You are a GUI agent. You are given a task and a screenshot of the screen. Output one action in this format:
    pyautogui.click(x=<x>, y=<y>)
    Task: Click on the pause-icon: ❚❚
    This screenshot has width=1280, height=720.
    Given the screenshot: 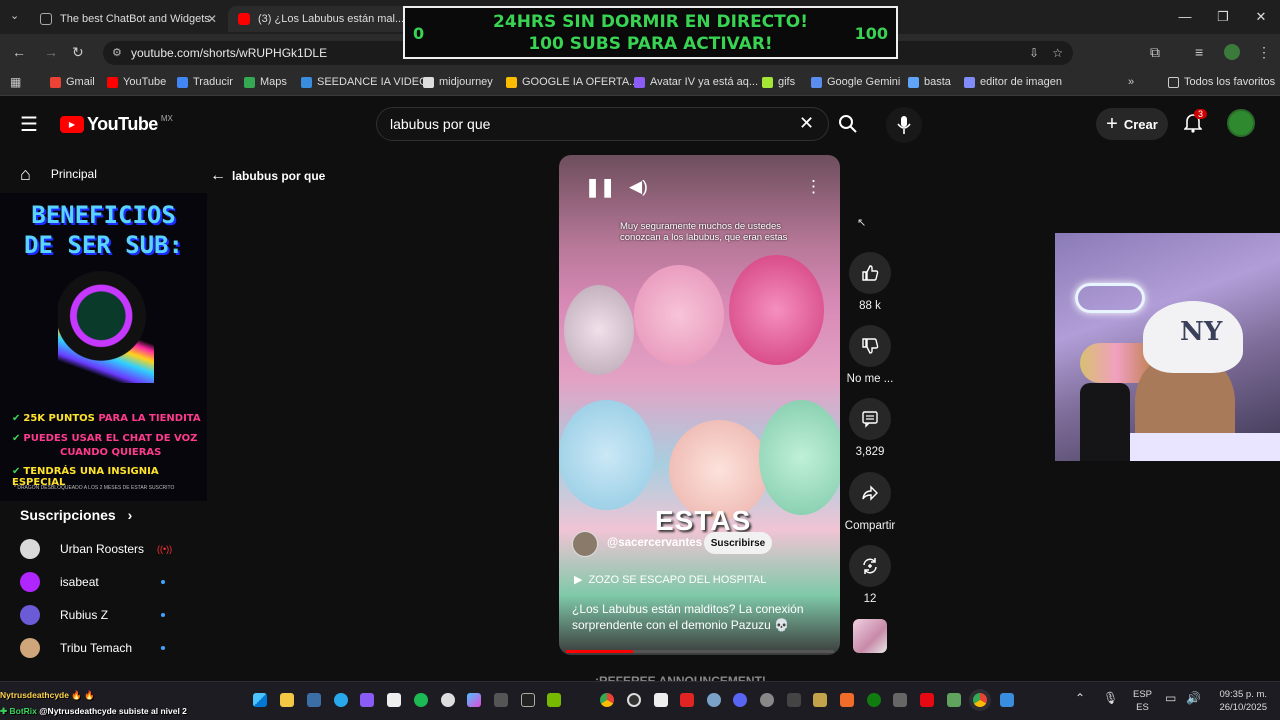 What is the action you would take?
    pyautogui.click(x=600, y=187)
    